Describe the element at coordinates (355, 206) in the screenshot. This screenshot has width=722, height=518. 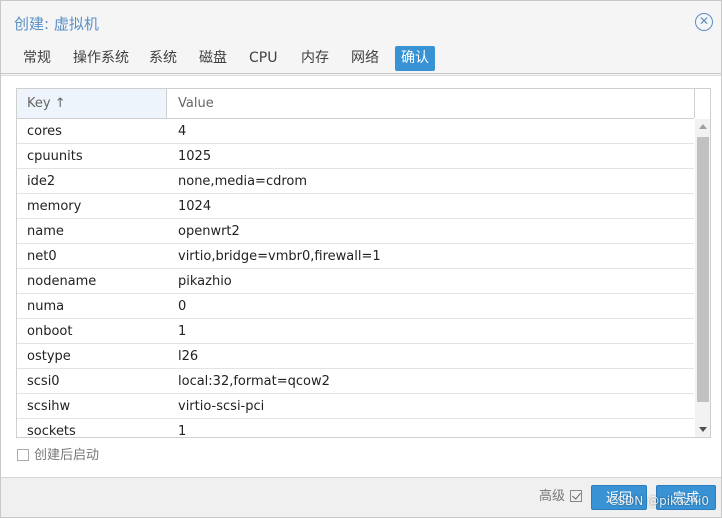
I see `table-row: memory 1024` at that location.